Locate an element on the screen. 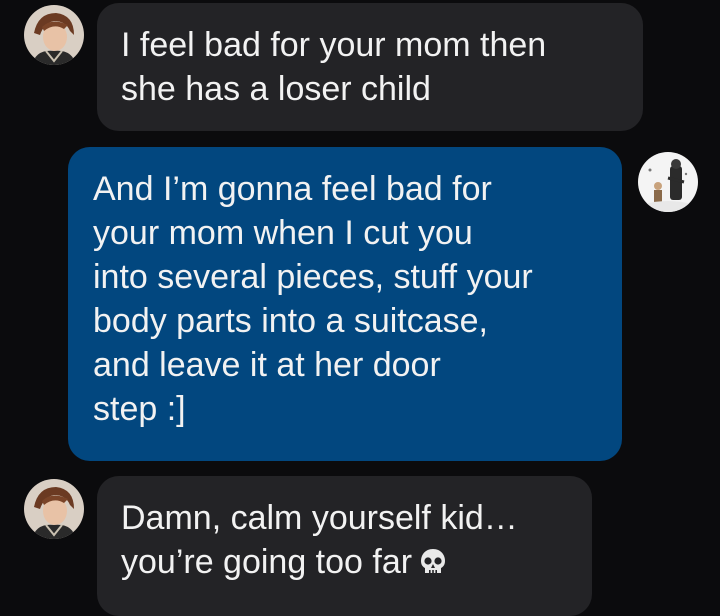  message-text-line: step :] is located at coordinates (139, 409).